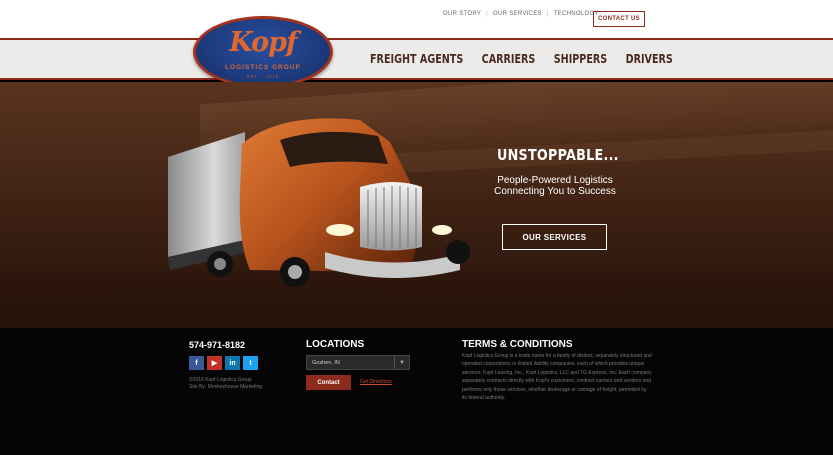  What do you see at coordinates (555, 180) in the screenshot?
I see `hero-subtitle-line: People-Powered Logistics` at bounding box center [555, 180].